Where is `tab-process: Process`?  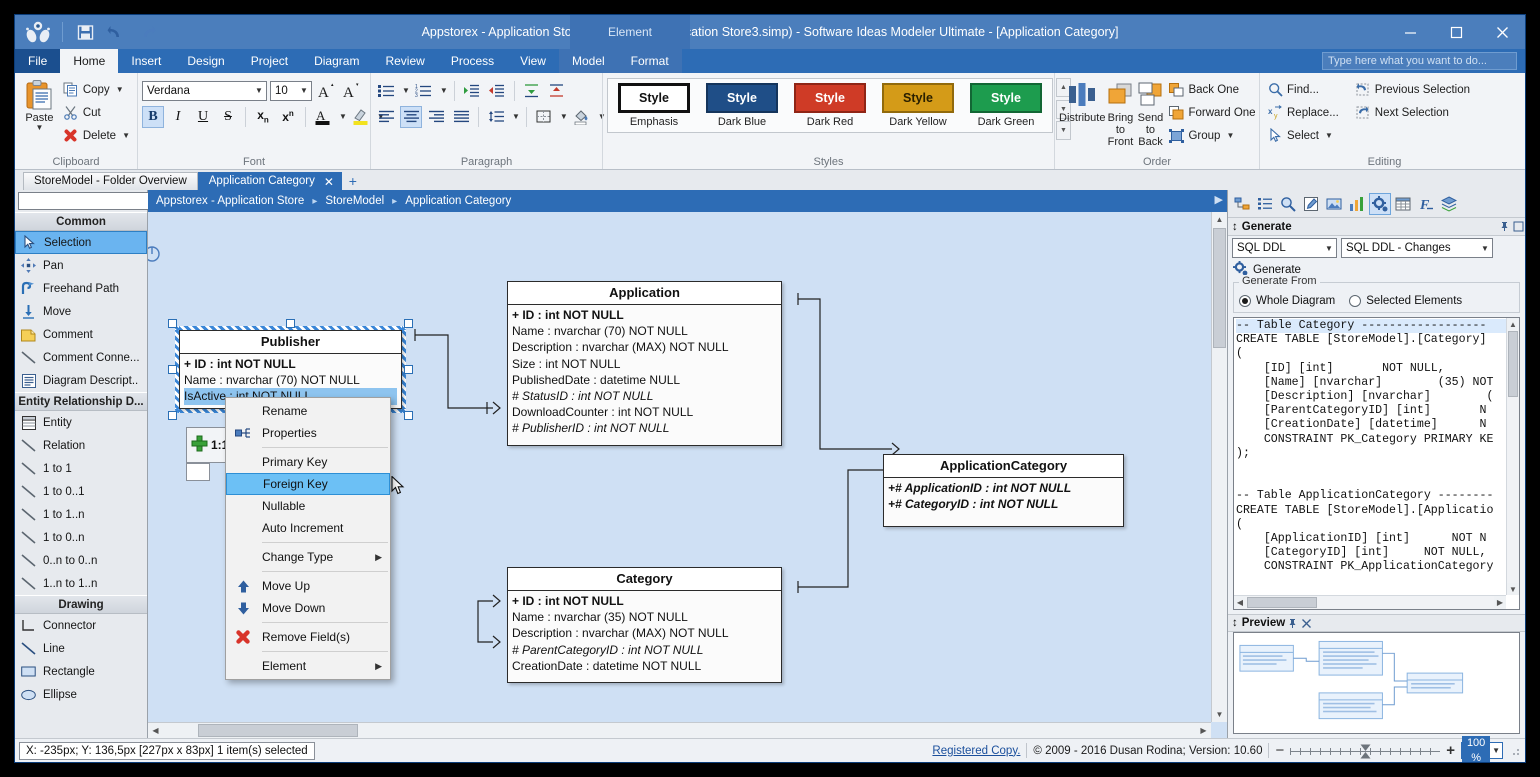
tab-process: Process is located at coordinates (472, 61).